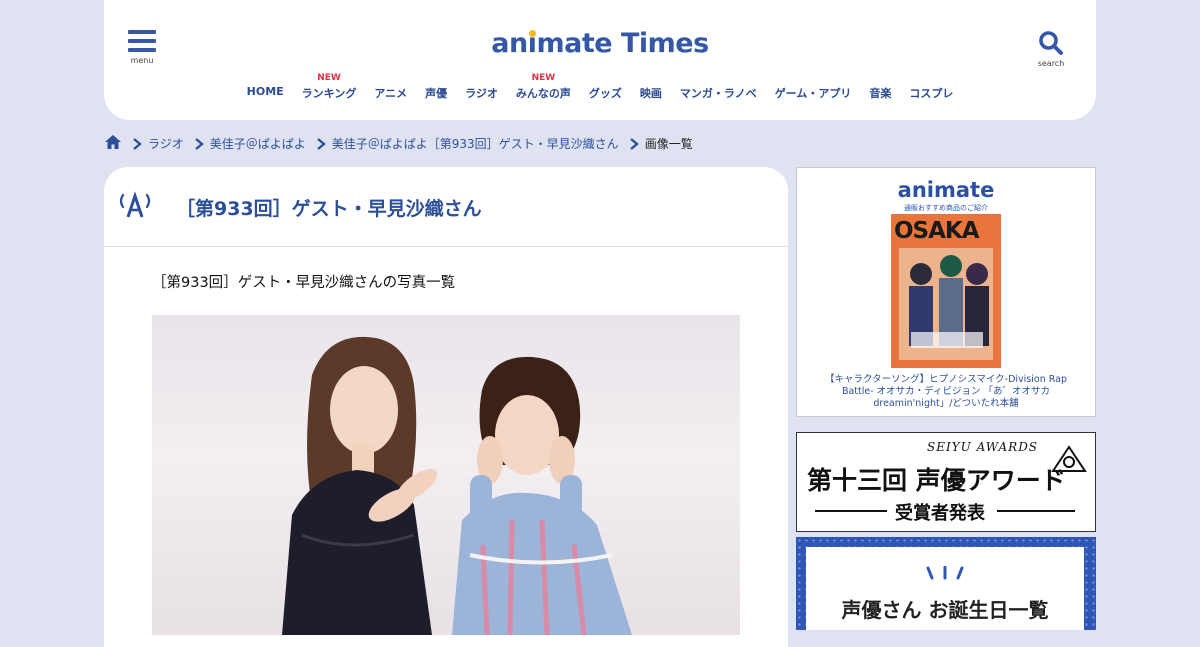 The width and height of the screenshot is (1200, 647). I want to click on nav-label: マンガ・ラノベ, so click(718, 93).